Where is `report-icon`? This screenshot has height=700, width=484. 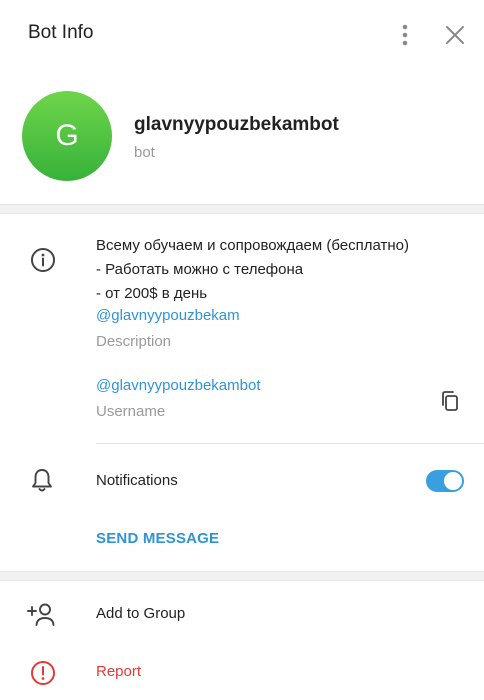
report-icon is located at coordinates (43, 673).